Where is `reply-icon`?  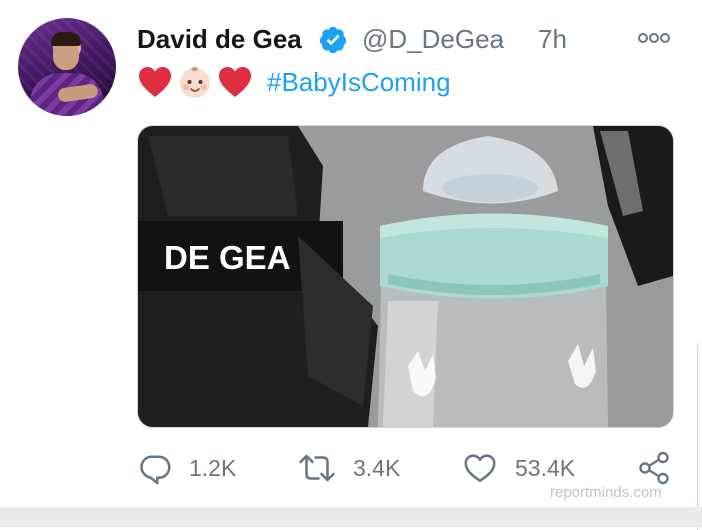 reply-icon is located at coordinates (155, 470).